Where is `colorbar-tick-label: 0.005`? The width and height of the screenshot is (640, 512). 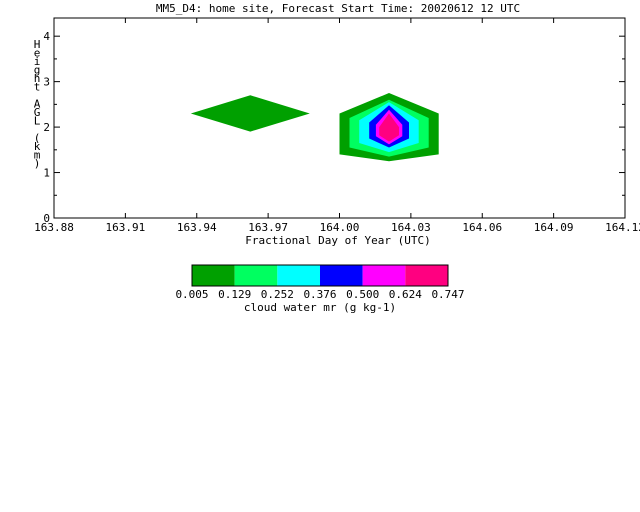
colorbar-tick-label: 0.005 is located at coordinates (191, 294).